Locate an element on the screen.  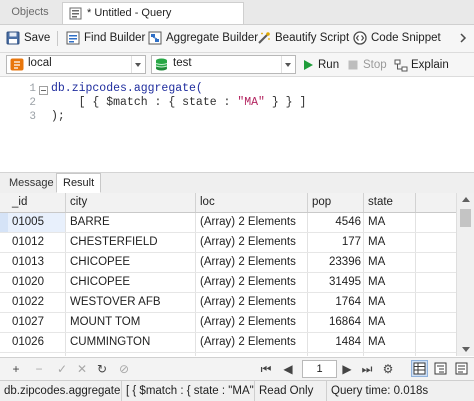
table-row: 01013 CHICOPEE (Array) 2 Elements 23396 MA is located at coordinates (228, 263).